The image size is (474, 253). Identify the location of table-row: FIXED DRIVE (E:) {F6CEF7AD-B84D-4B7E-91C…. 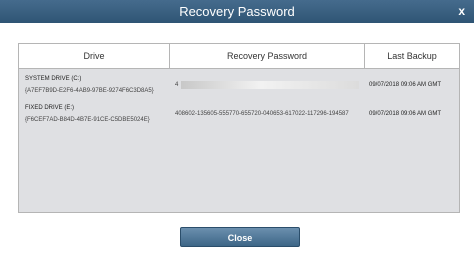
(239, 117).